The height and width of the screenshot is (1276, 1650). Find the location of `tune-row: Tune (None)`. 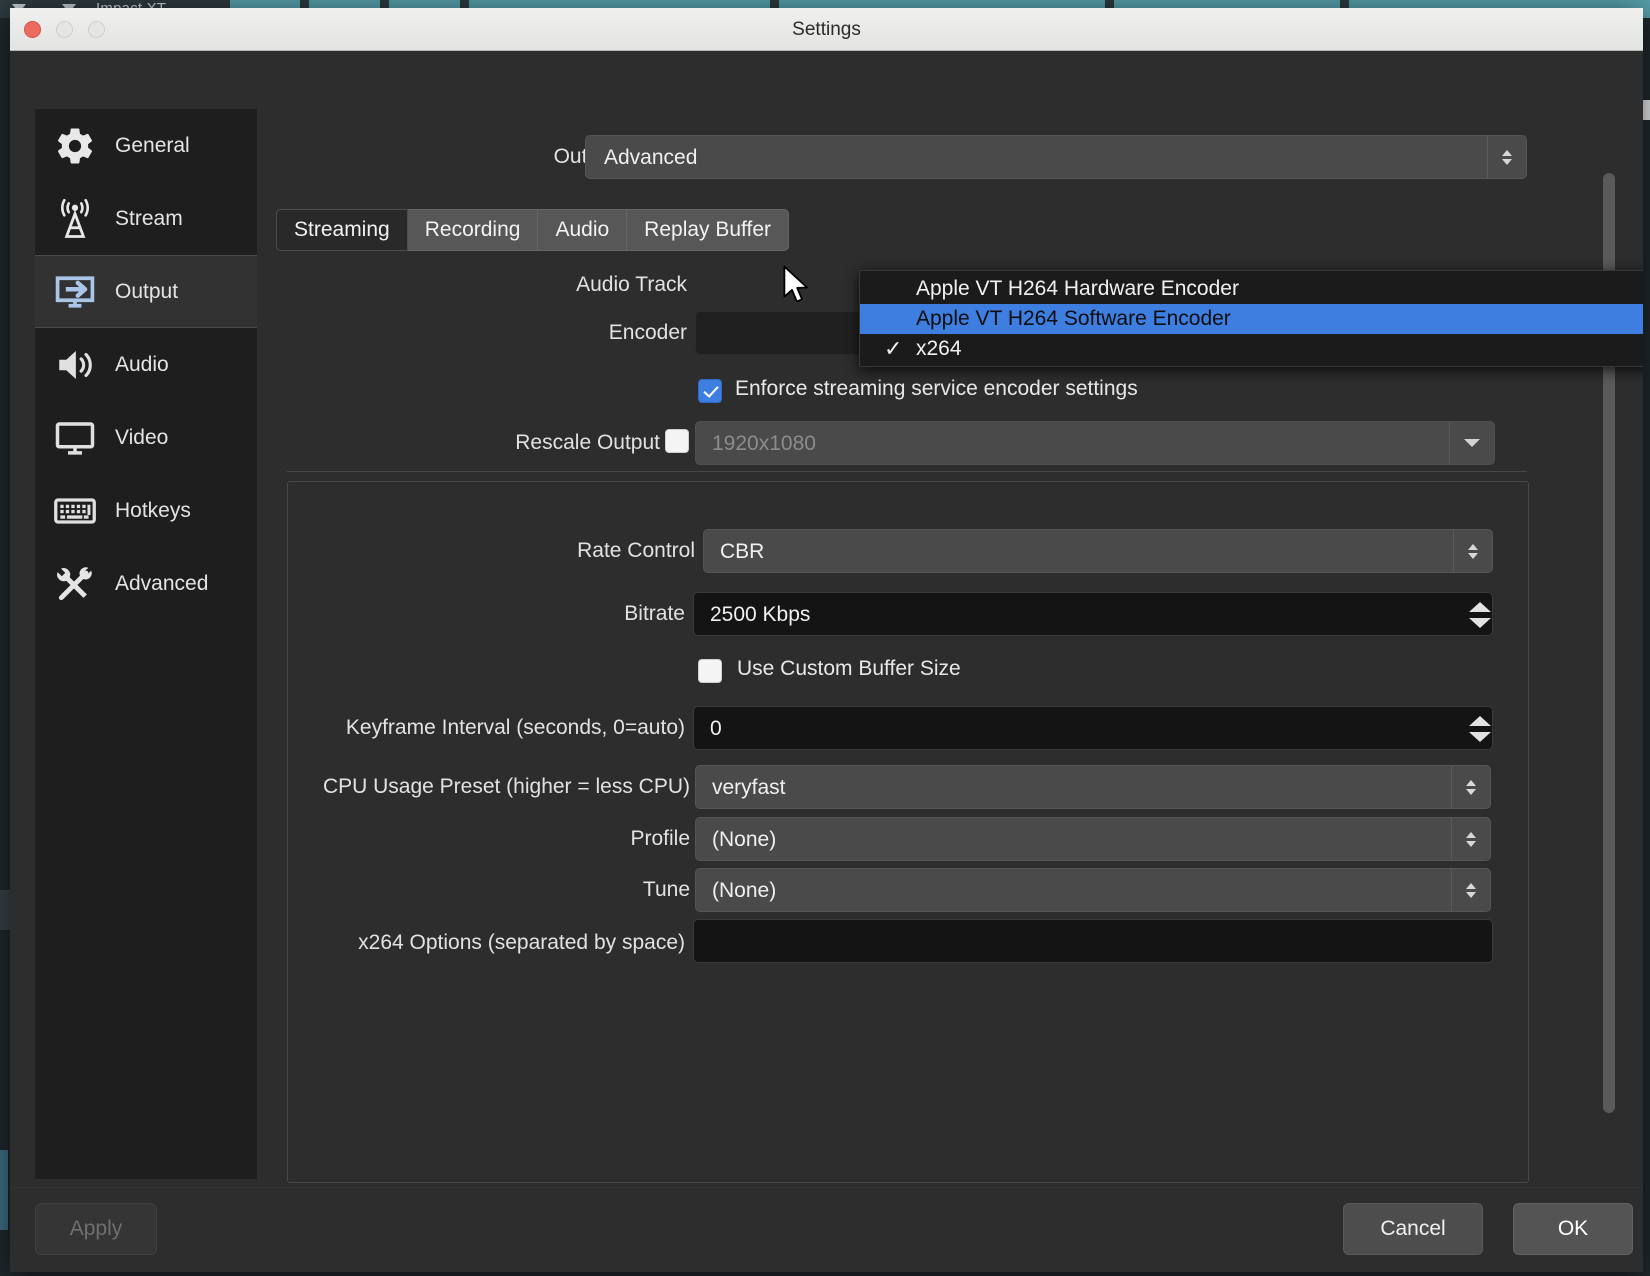

tune-row: Tune (None) is located at coordinates (895, 893).